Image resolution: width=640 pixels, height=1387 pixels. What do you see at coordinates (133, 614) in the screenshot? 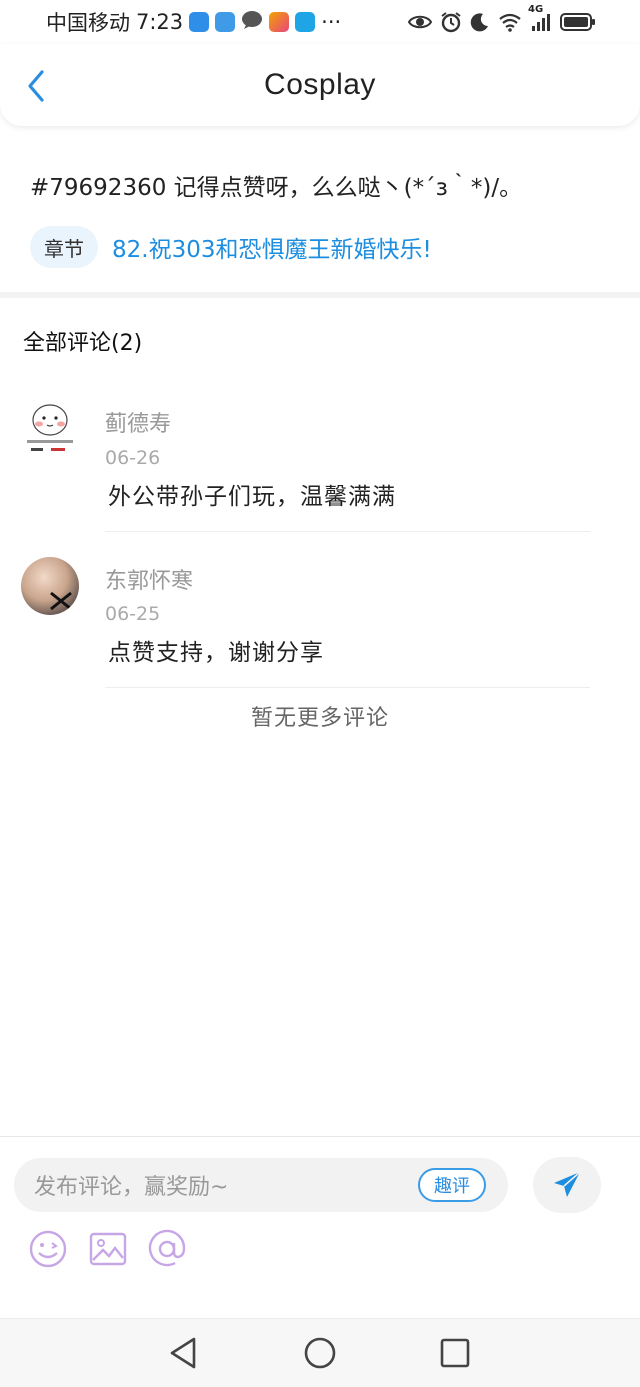
I see `comment-date: 06-25` at bounding box center [133, 614].